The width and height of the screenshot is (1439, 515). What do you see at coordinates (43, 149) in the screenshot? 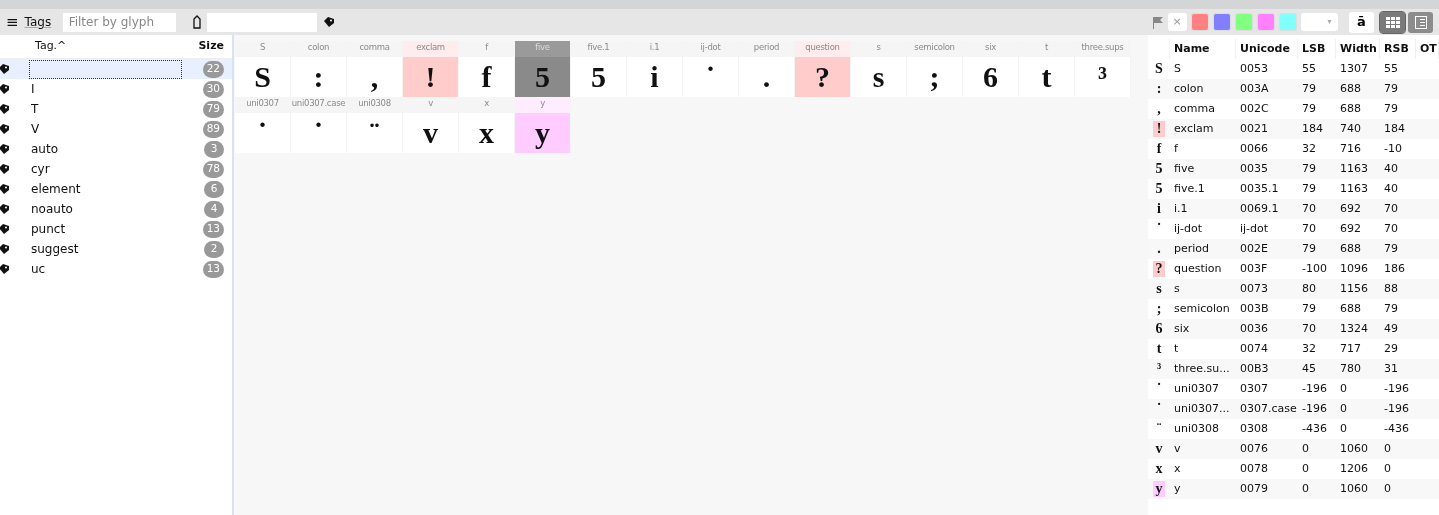
I see `tag-list-item-text: auto` at bounding box center [43, 149].